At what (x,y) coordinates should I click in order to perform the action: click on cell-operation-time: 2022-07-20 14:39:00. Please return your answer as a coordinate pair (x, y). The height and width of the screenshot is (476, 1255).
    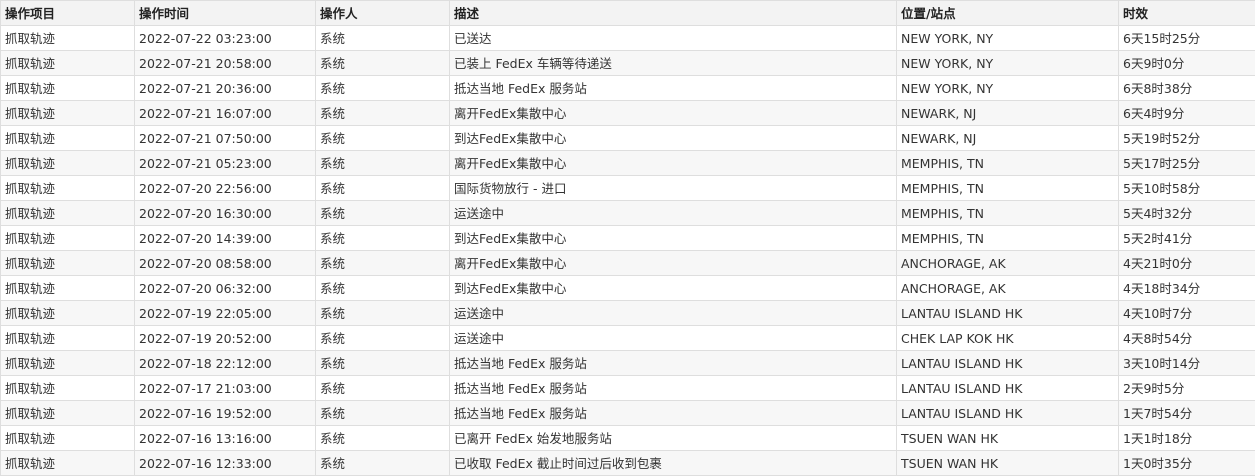
    Looking at the image, I should click on (225, 238).